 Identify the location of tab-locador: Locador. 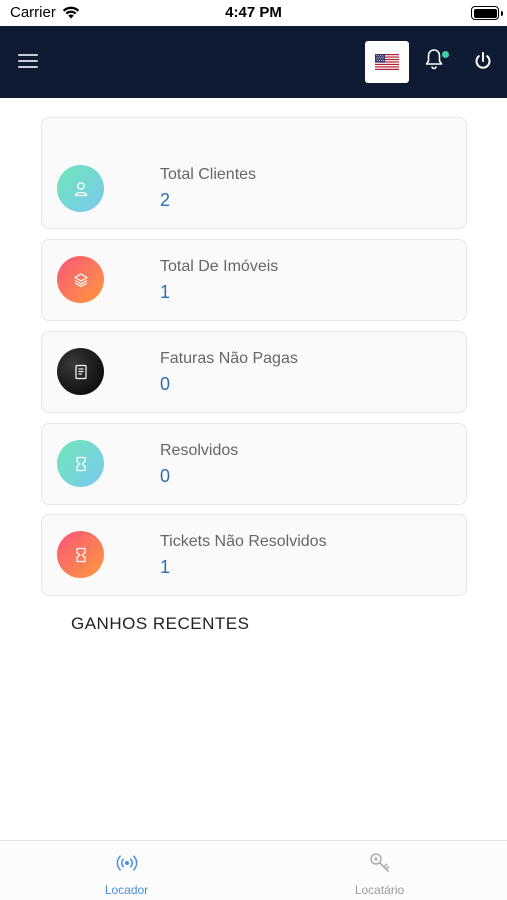
(126, 870).